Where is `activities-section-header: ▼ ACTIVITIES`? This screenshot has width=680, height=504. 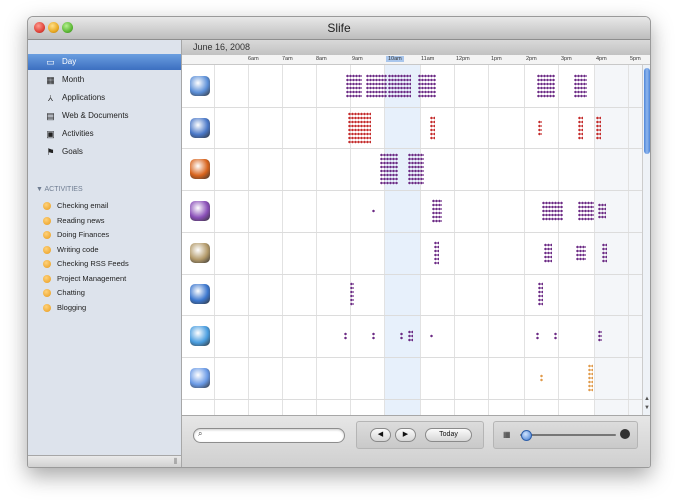 activities-section-header: ▼ ACTIVITIES is located at coordinates (59, 189).